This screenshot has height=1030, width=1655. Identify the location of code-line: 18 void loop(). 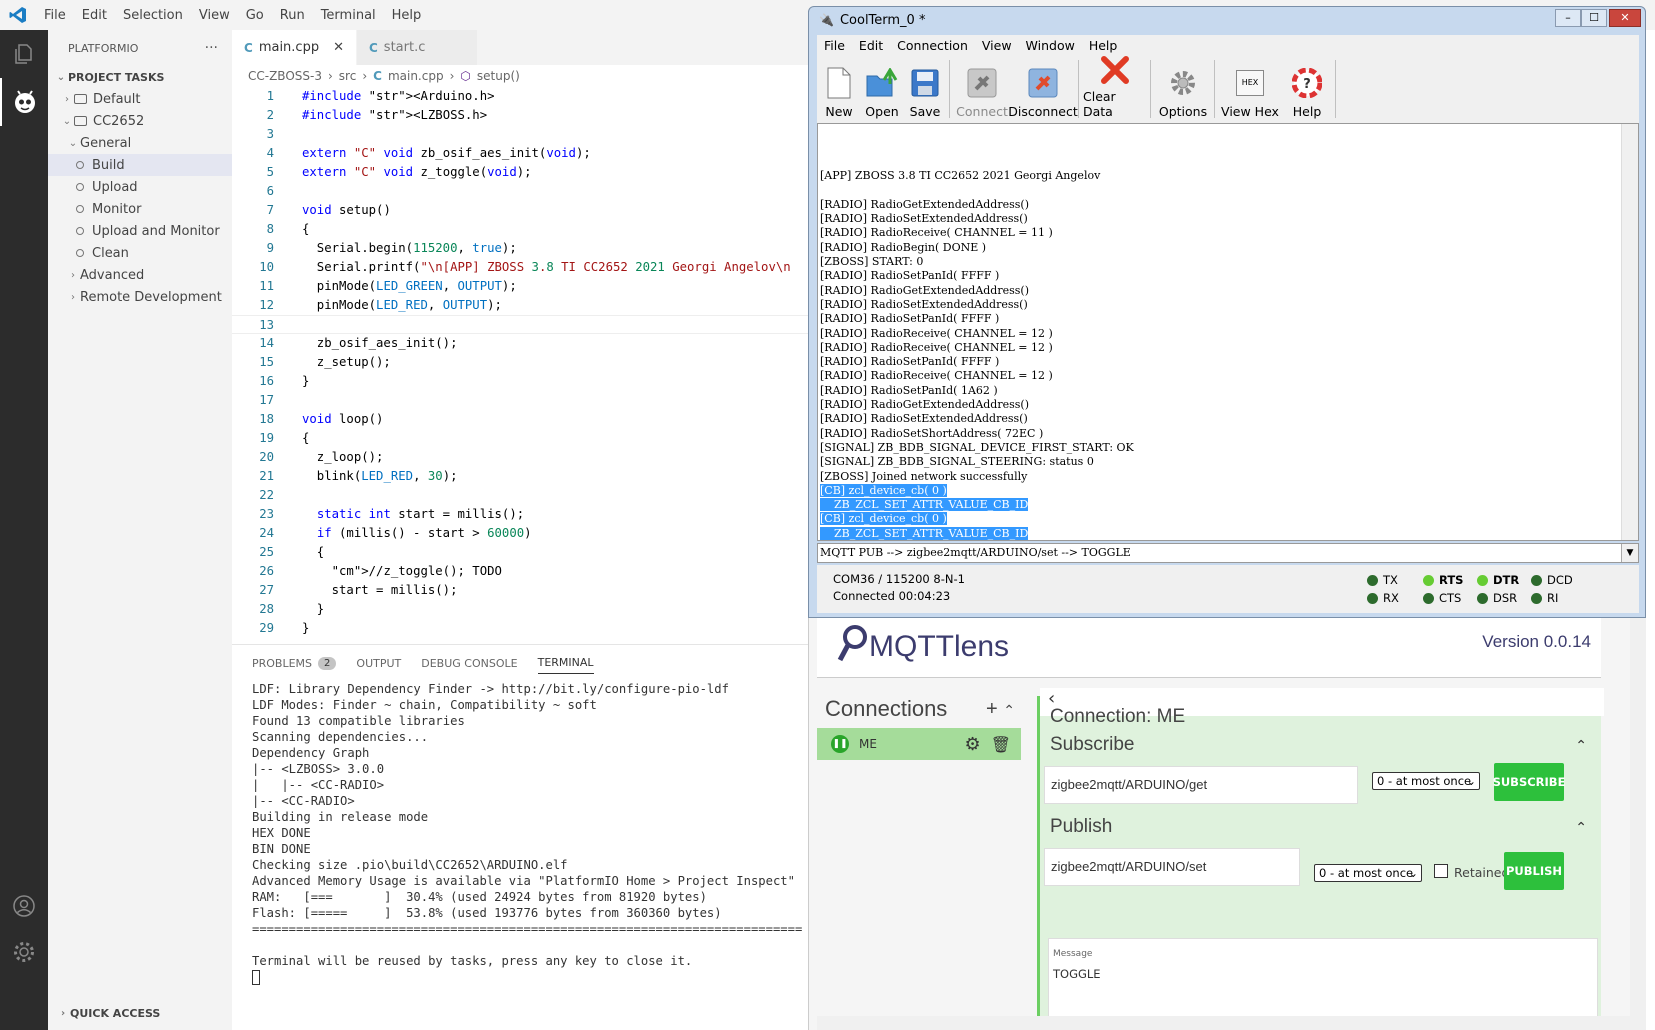
(520, 419).